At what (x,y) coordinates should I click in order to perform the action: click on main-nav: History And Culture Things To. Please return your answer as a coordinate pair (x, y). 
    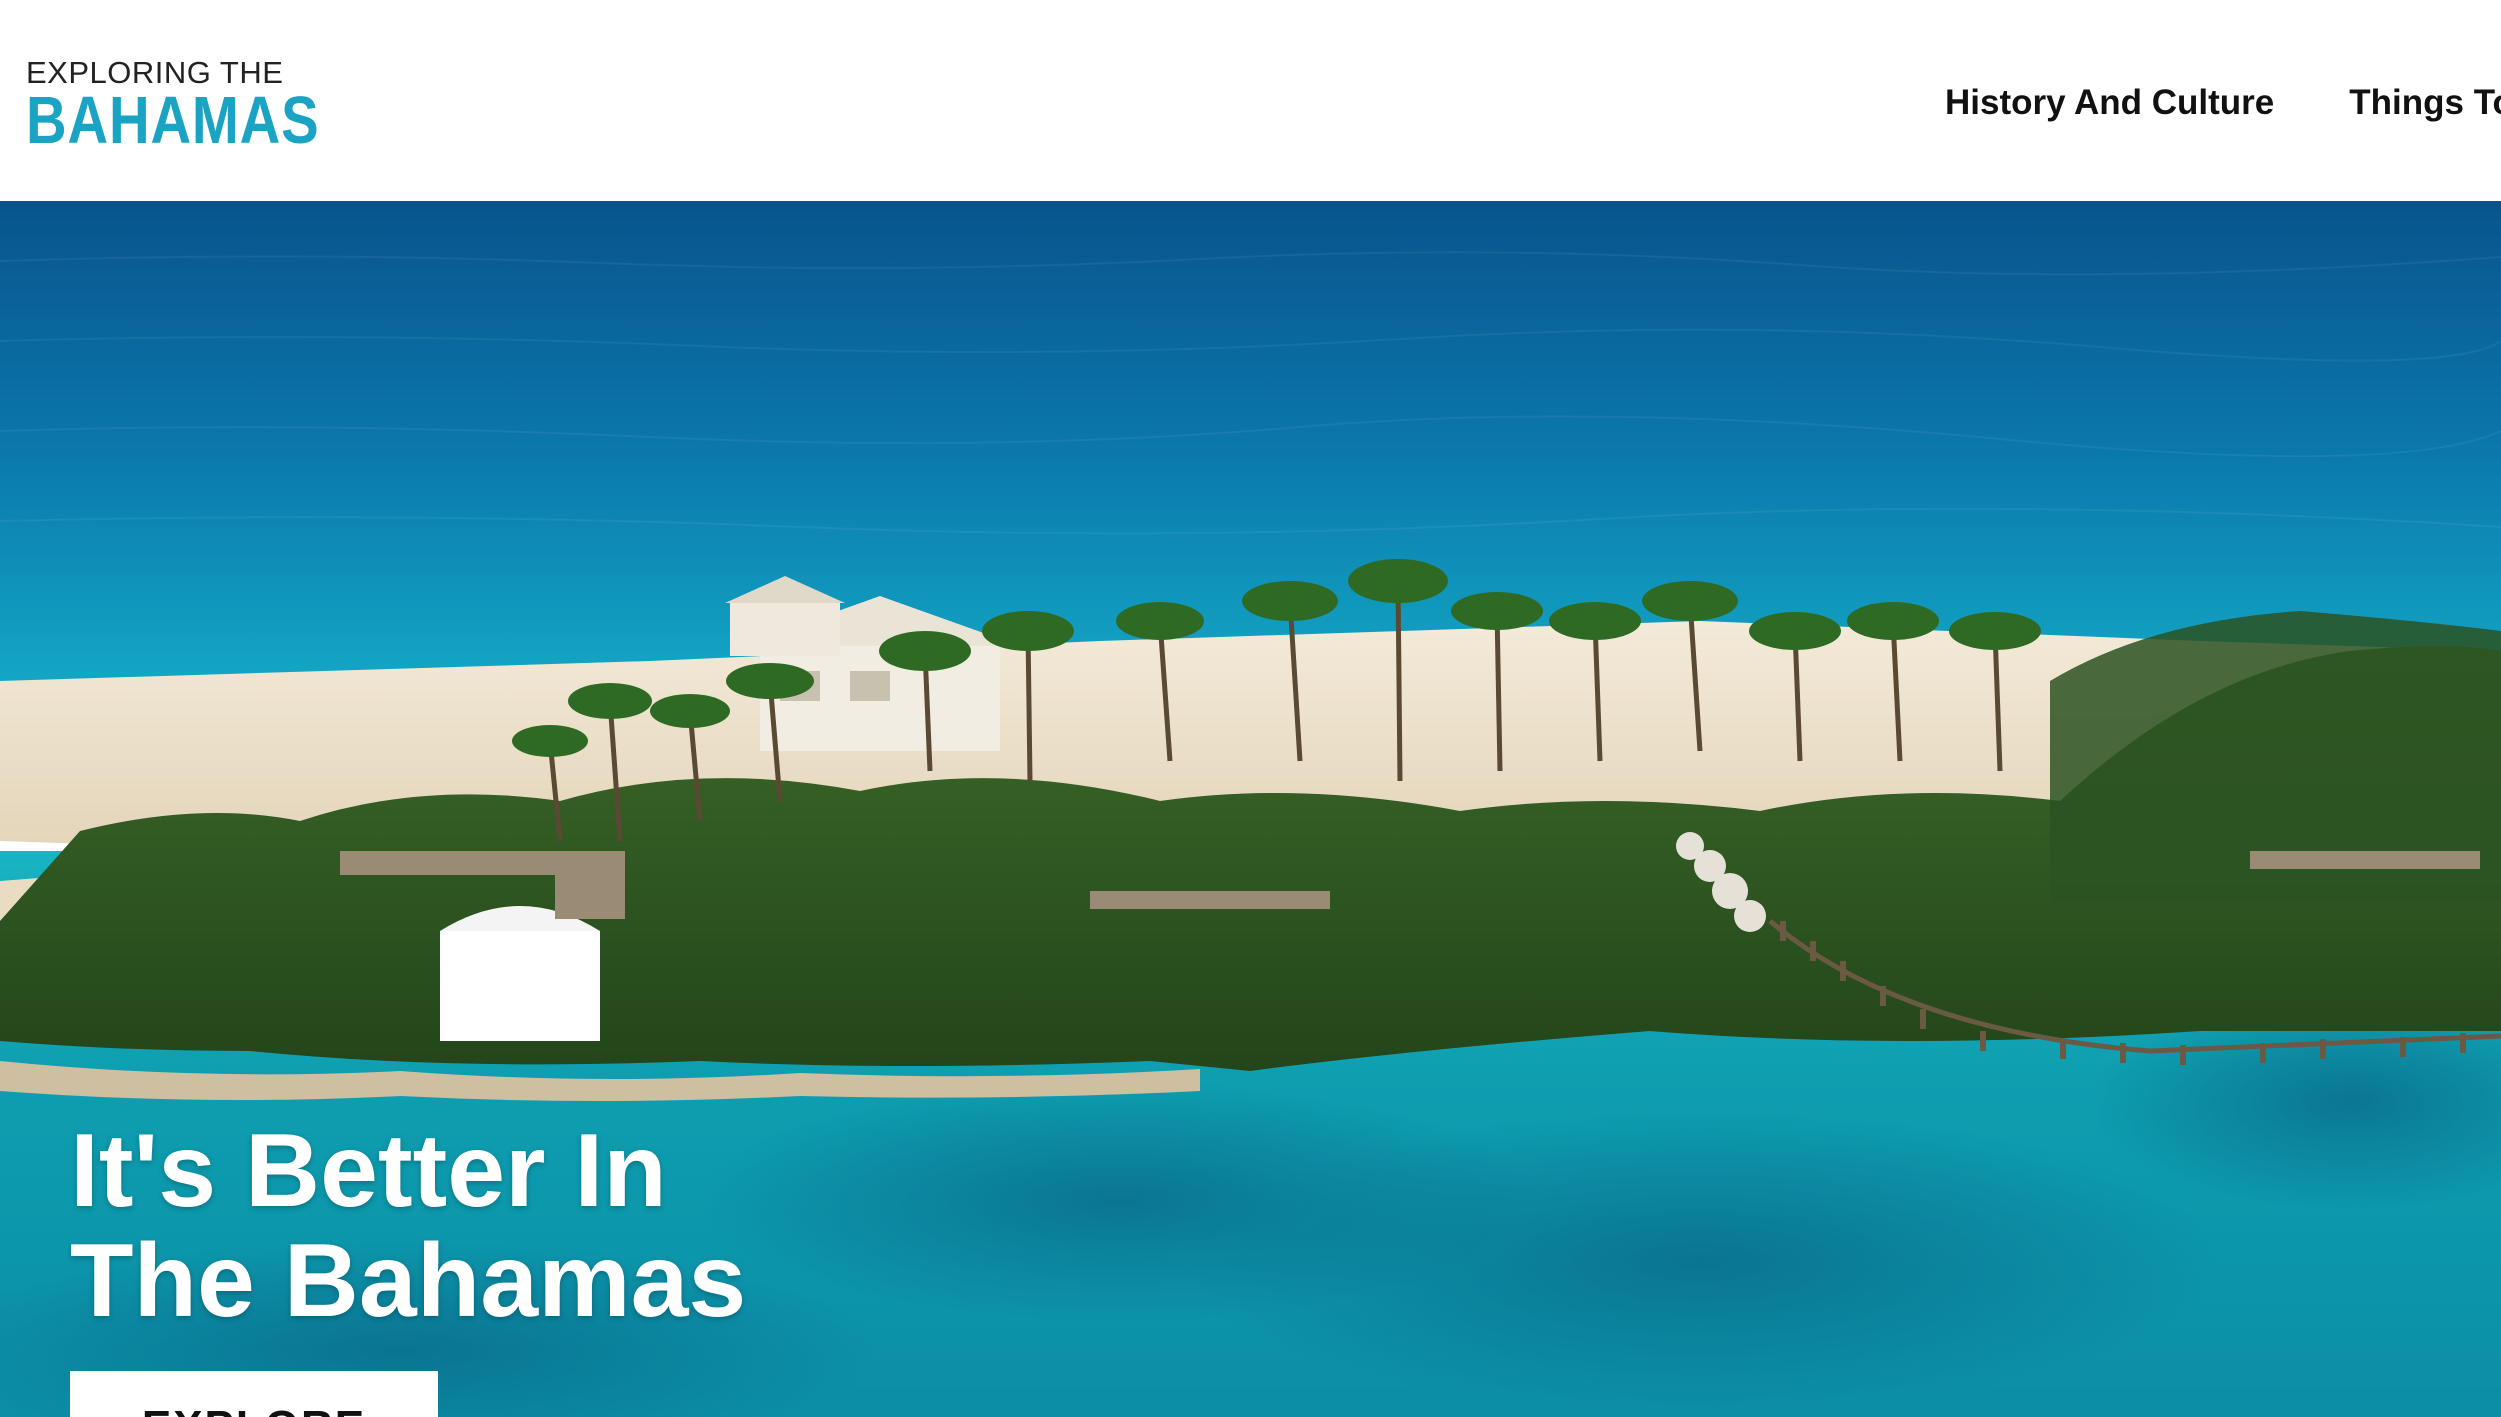
    Looking at the image, I should click on (2223, 103).